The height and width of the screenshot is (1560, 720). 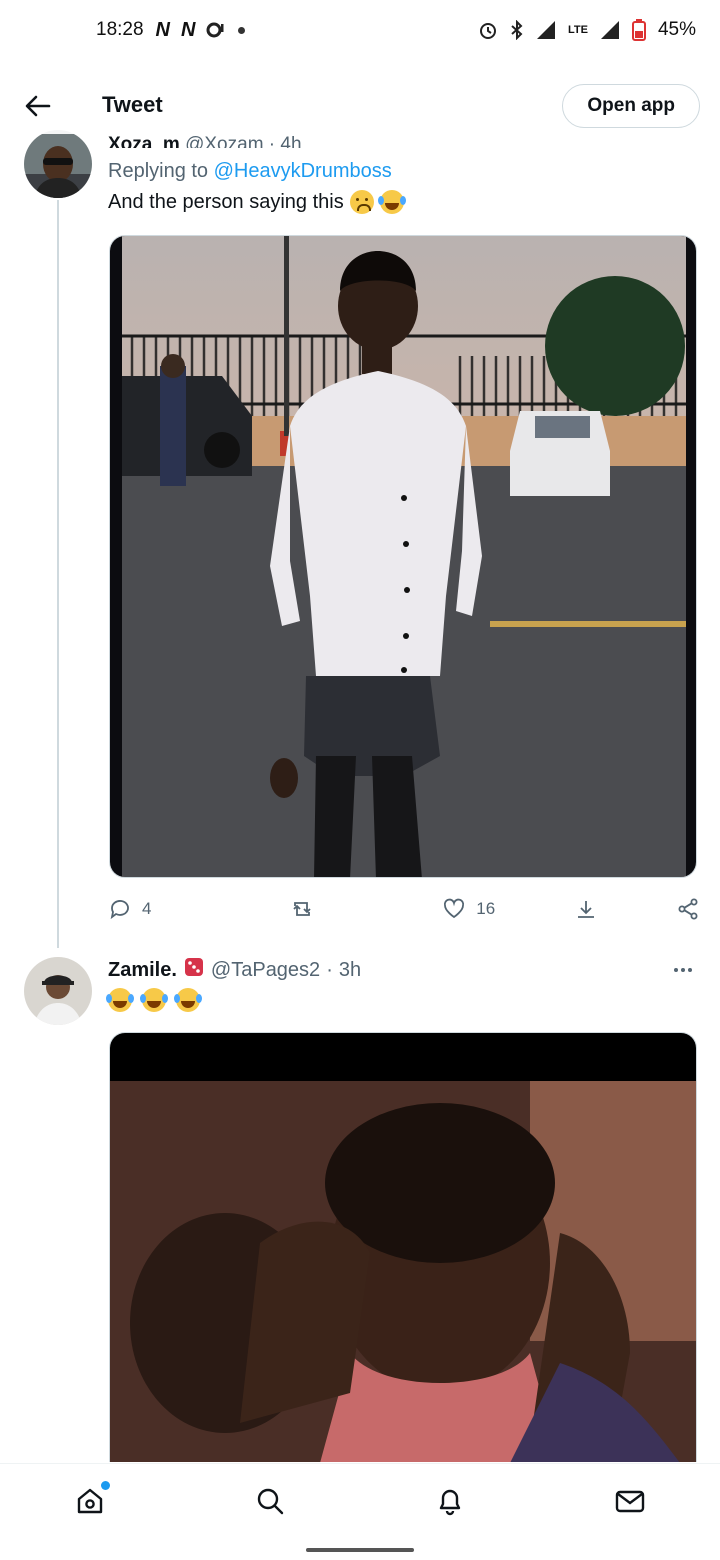 What do you see at coordinates (303, 171) in the screenshot?
I see `replying-mention-link: @HeavykDrumboss` at bounding box center [303, 171].